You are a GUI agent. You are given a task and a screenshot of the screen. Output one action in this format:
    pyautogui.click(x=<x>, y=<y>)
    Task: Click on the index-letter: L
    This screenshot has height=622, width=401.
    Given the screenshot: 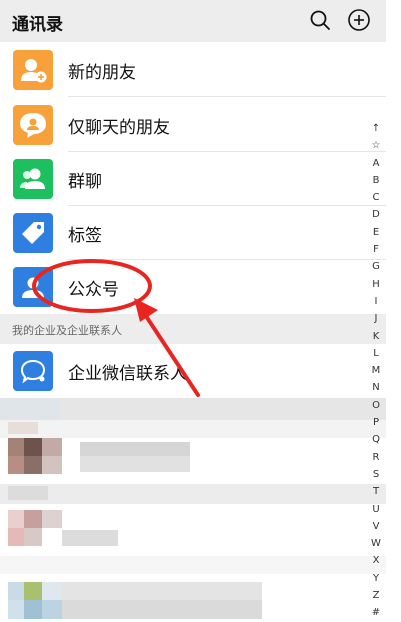 What is the action you would take?
    pyautogui.click(x=376, y=353)
    